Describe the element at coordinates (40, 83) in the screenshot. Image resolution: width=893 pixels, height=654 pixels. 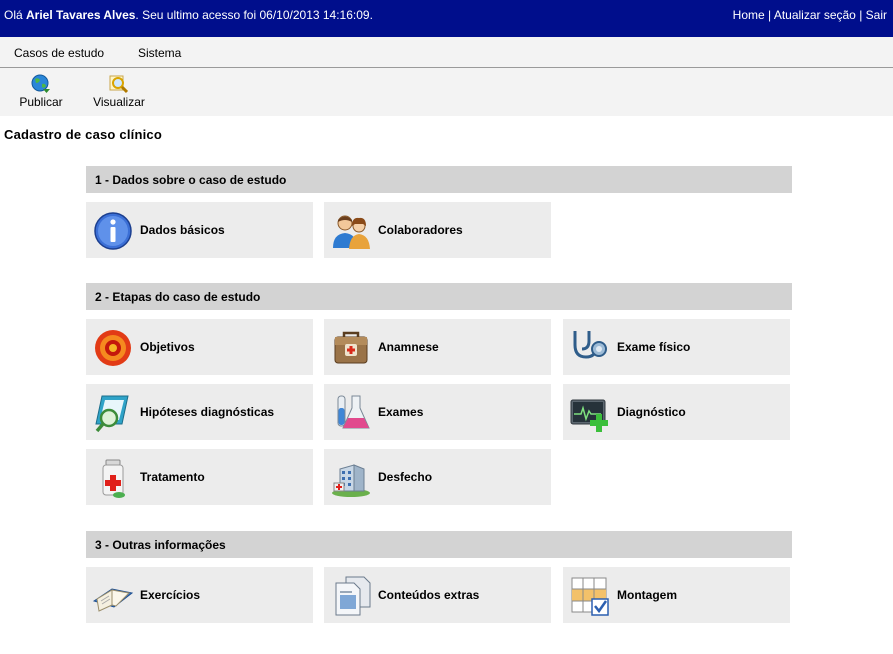
I see `globe-publish-icon` at that location.